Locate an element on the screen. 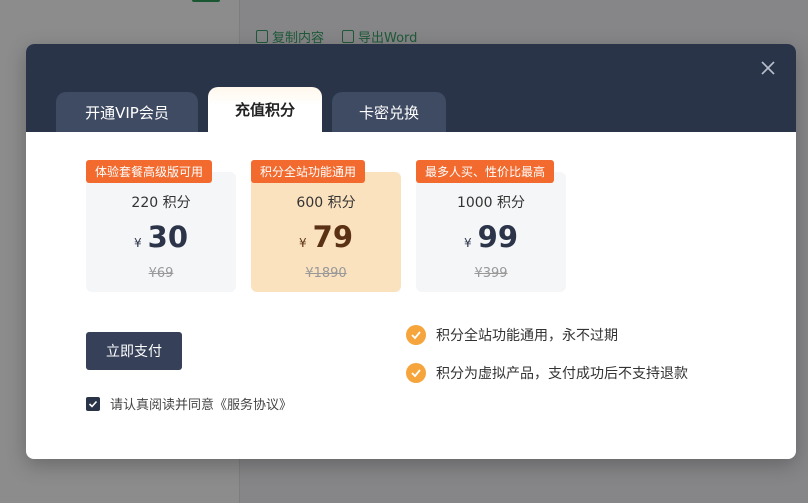 The image size is (808, 503). plan-card: 最多人买、性价比最高 1000 积分 ¥ 99 ¥399 is located at coordinates (491, 226).